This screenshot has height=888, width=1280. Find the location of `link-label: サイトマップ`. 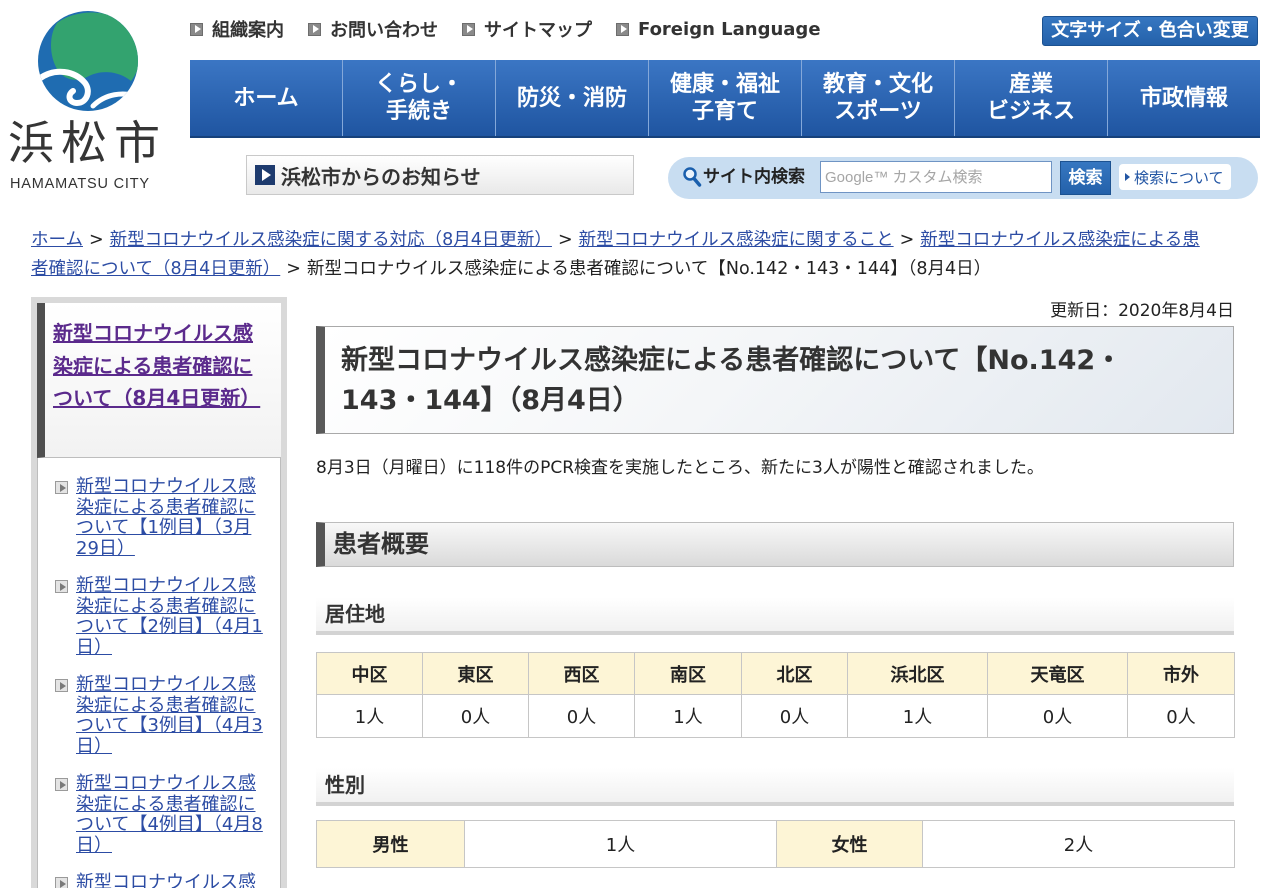

link-label: サイトマップ is located at coordinates (538, 30).